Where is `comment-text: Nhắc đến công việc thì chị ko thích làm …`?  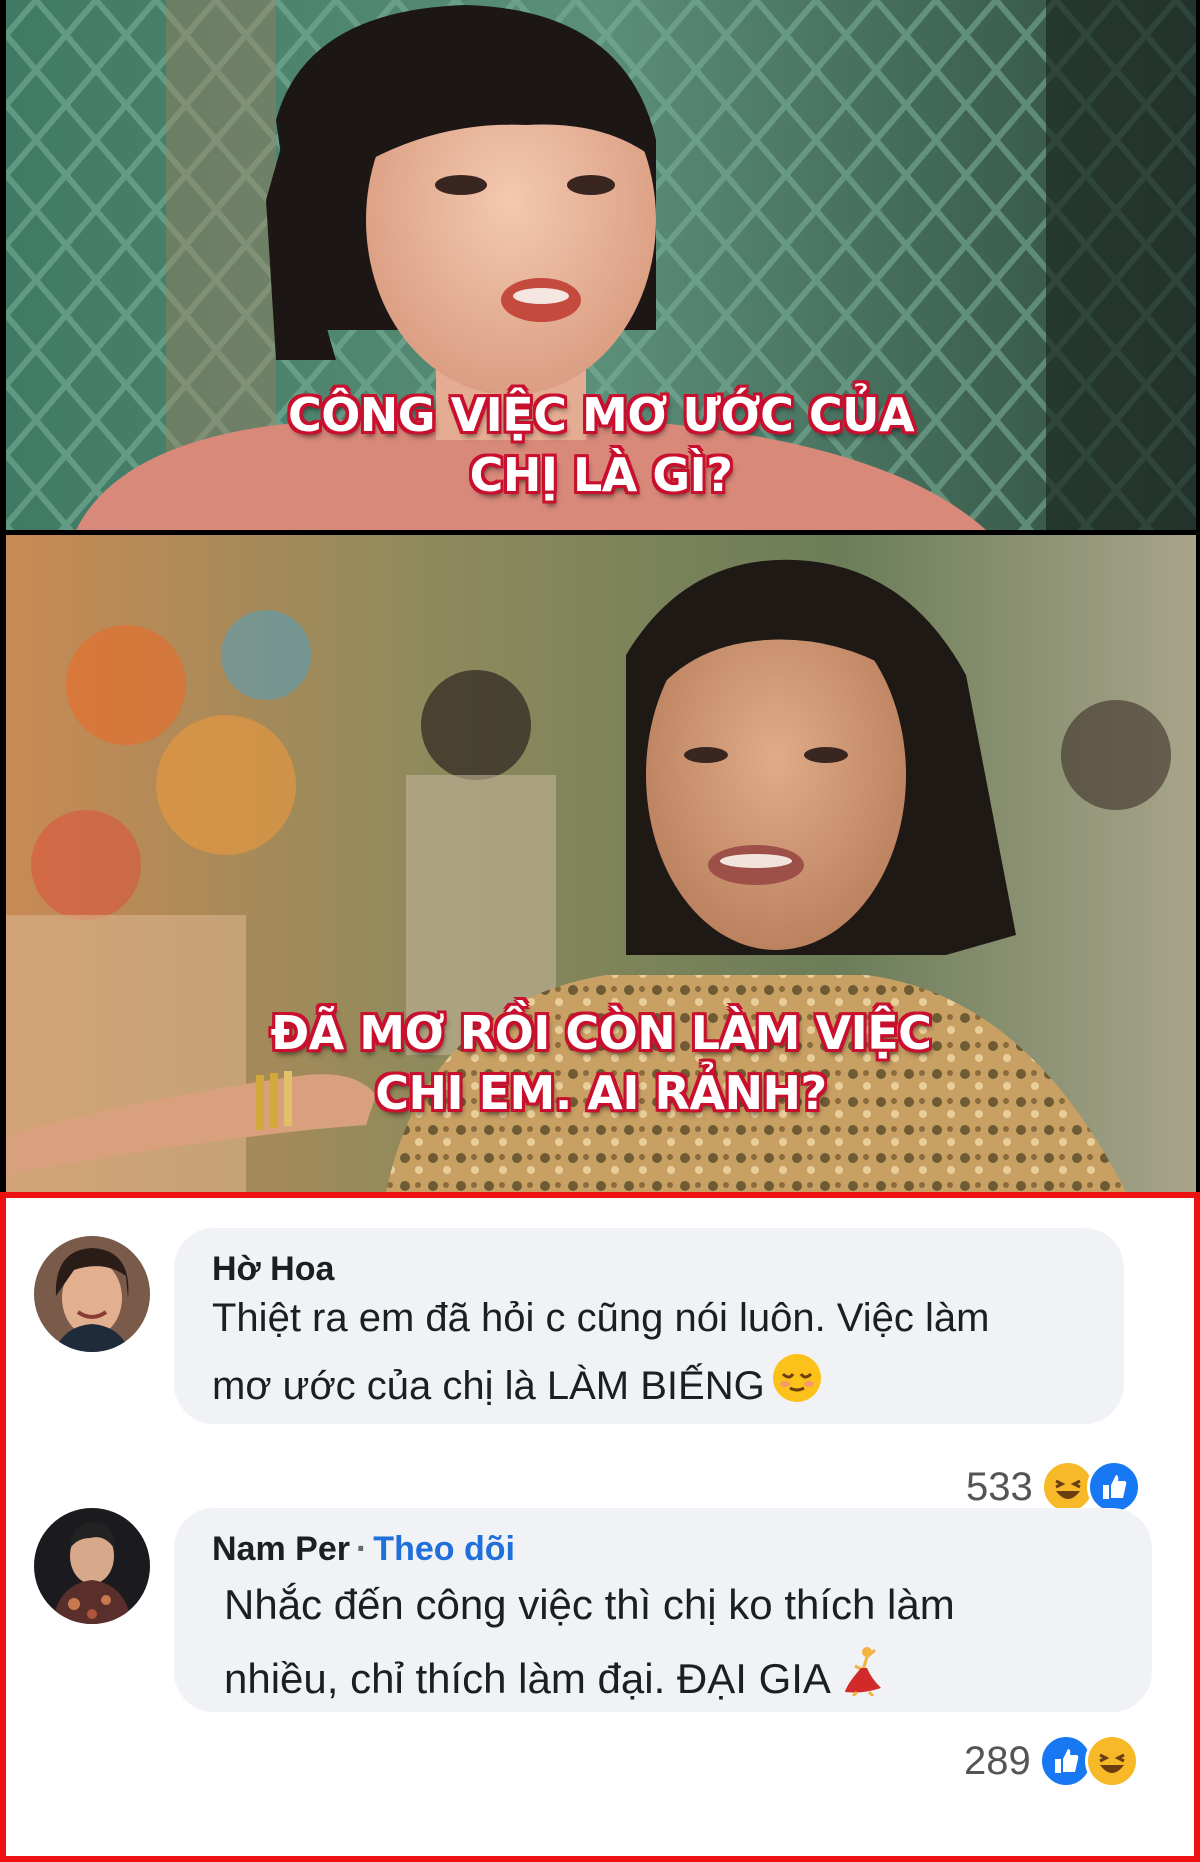 comment-text: Nhắc đến công việc thì chị ko thích làm … is located at coordinates (589, 1643).